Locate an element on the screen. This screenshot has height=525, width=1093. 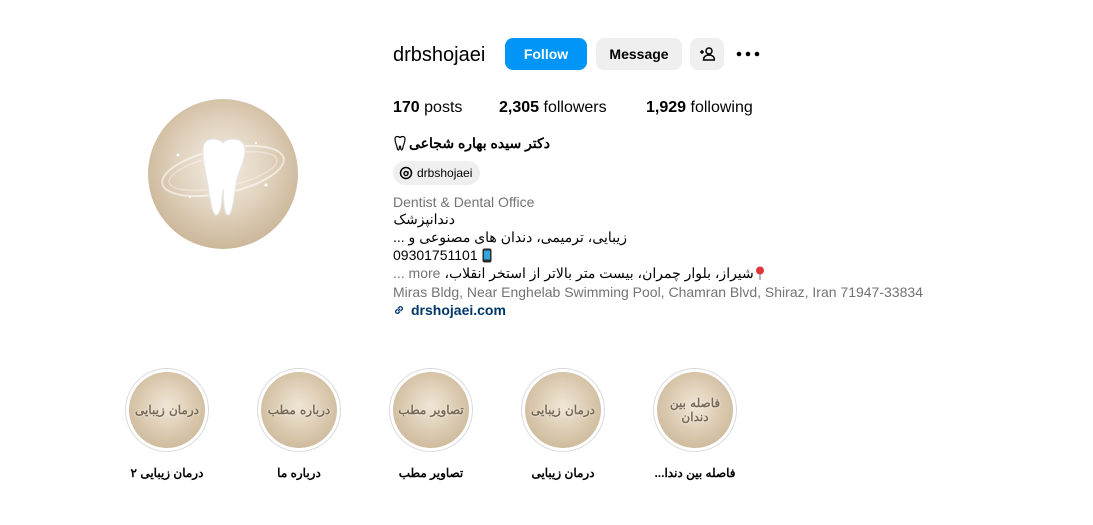
person-add-icon is located at coordinates (707, 54).